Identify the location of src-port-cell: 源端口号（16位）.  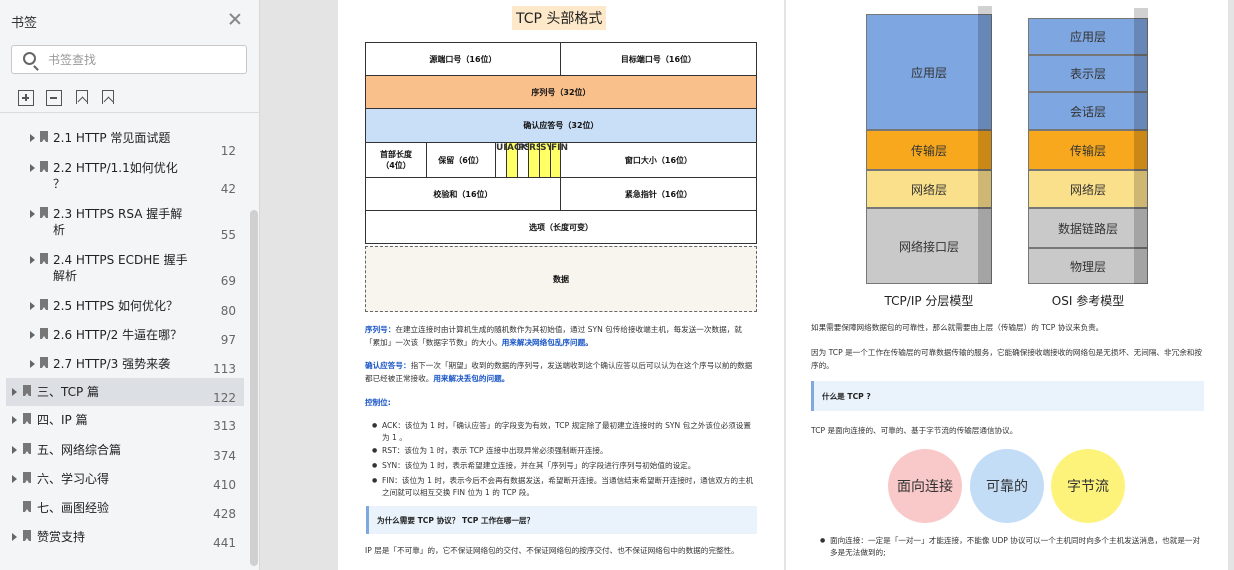
(463, 59).